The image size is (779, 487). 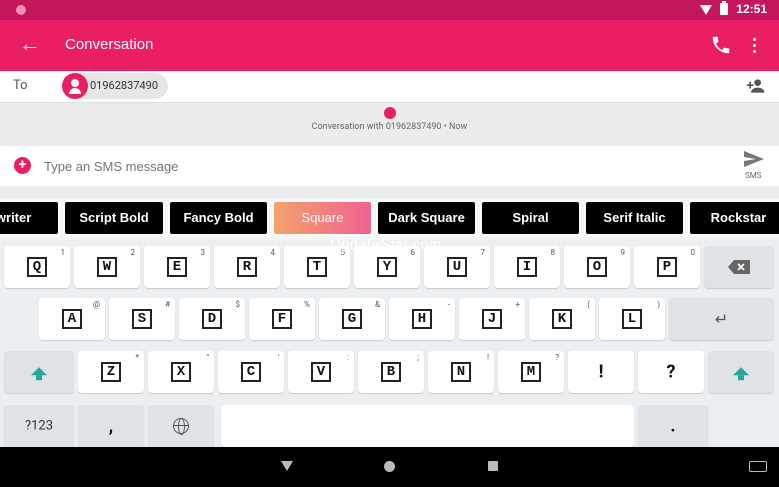 What do you see at coordinates (493, 466) in the screenshot?
I see `nav-recents-icon` at bounding box center [493, 466].